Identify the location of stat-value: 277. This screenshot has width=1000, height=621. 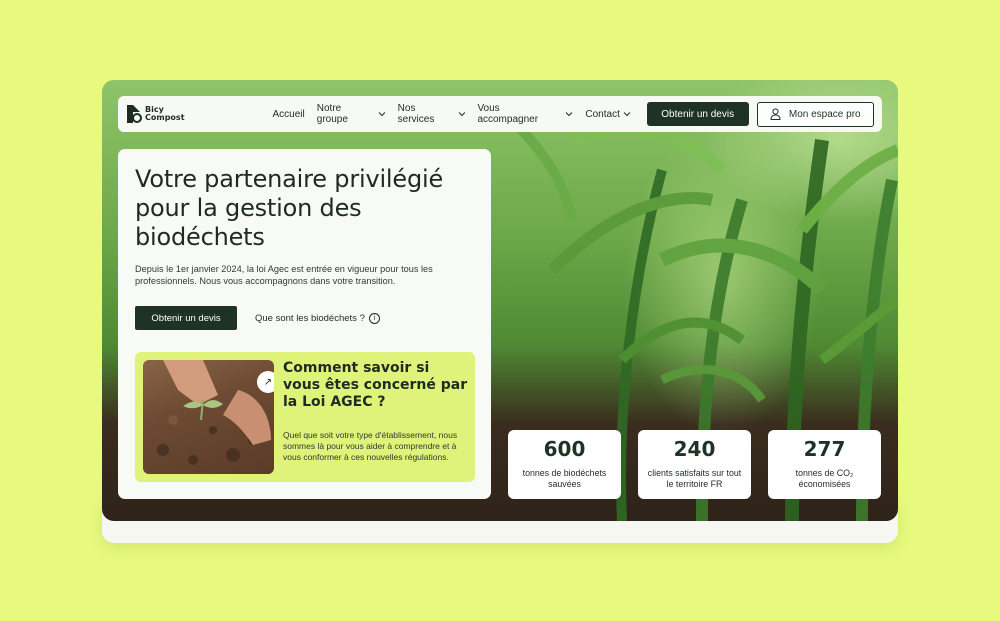
(824, 449).